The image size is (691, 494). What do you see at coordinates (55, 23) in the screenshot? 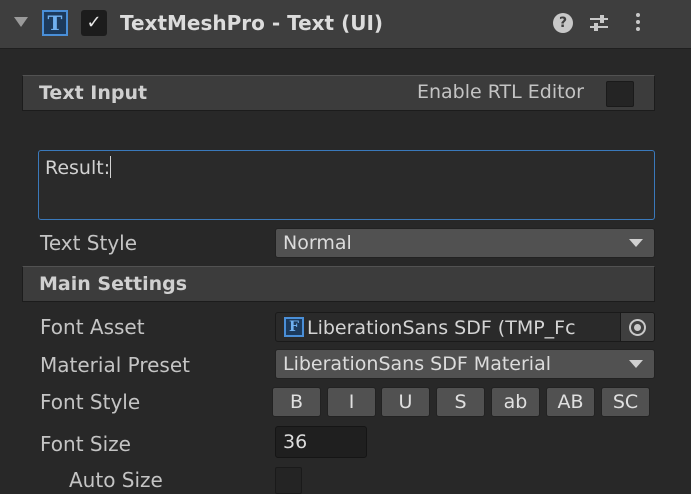
I see `textmeshpro-icon: T` at bounding box center [55, 23].